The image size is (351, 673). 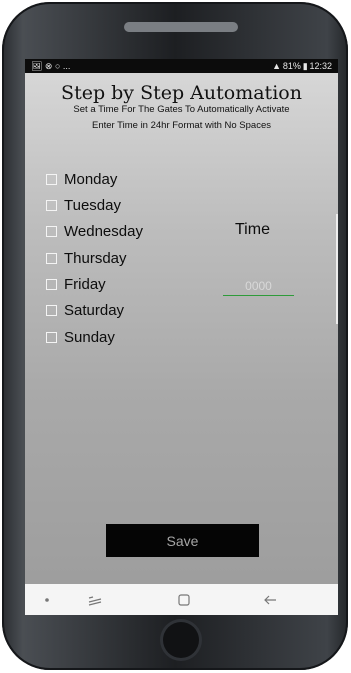 I want to click on day-checkbox-sunday: Sunday, so click(x=80, y=337).